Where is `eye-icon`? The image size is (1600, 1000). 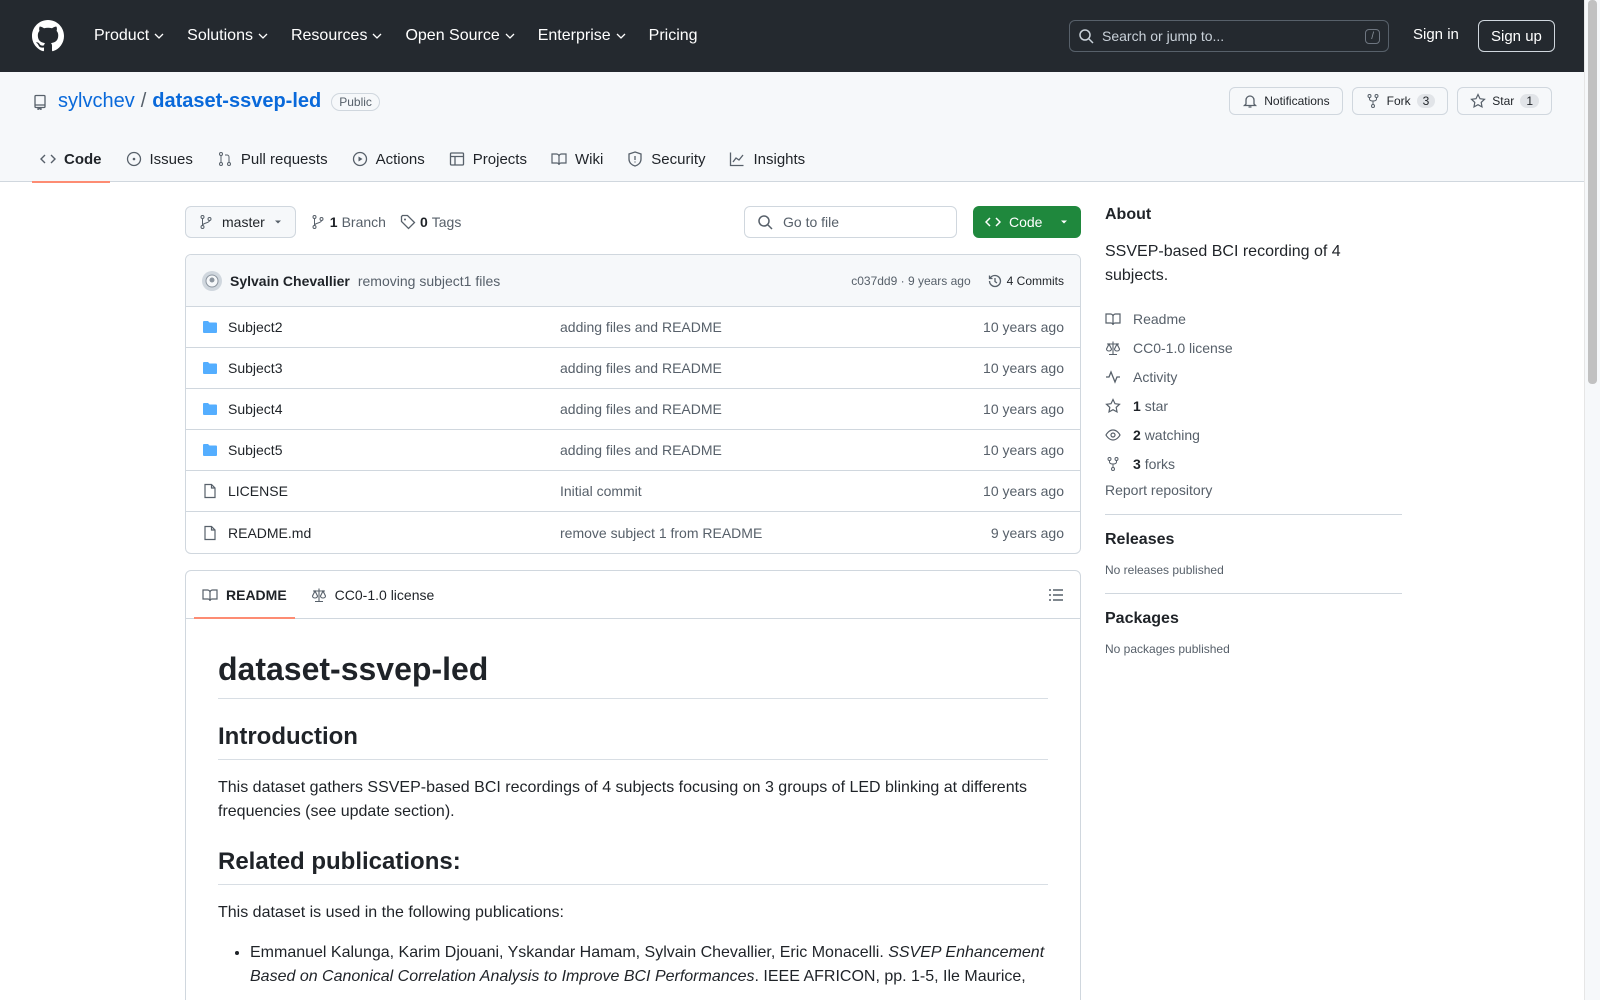
eye-icon is located at coordinates (1113, 434).